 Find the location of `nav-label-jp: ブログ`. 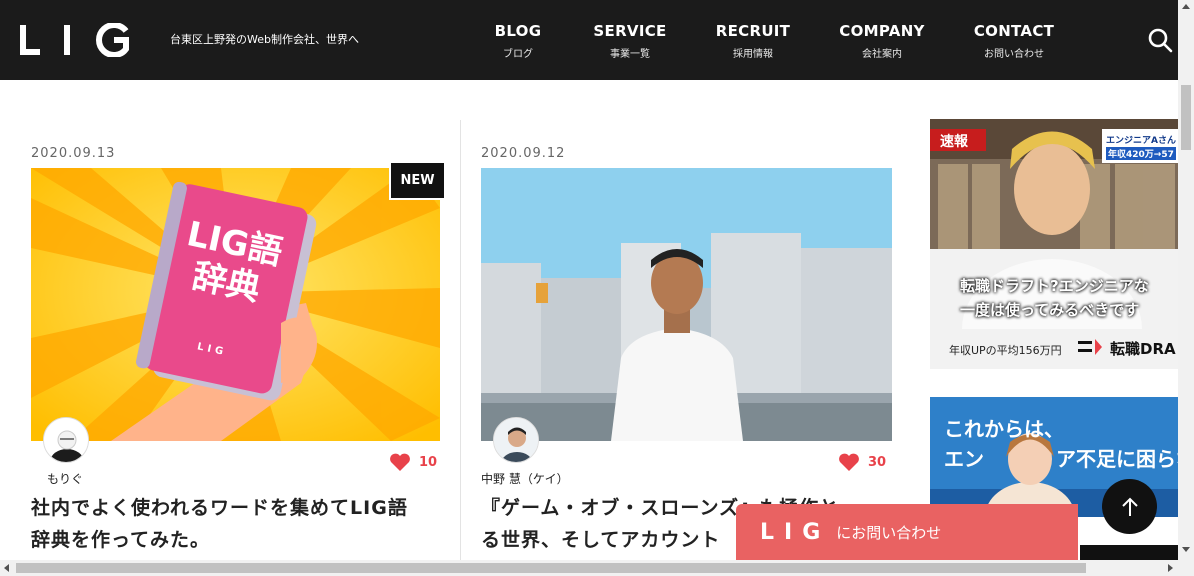

nav-label-jp: ブログ is located at coordinates (518, 54).